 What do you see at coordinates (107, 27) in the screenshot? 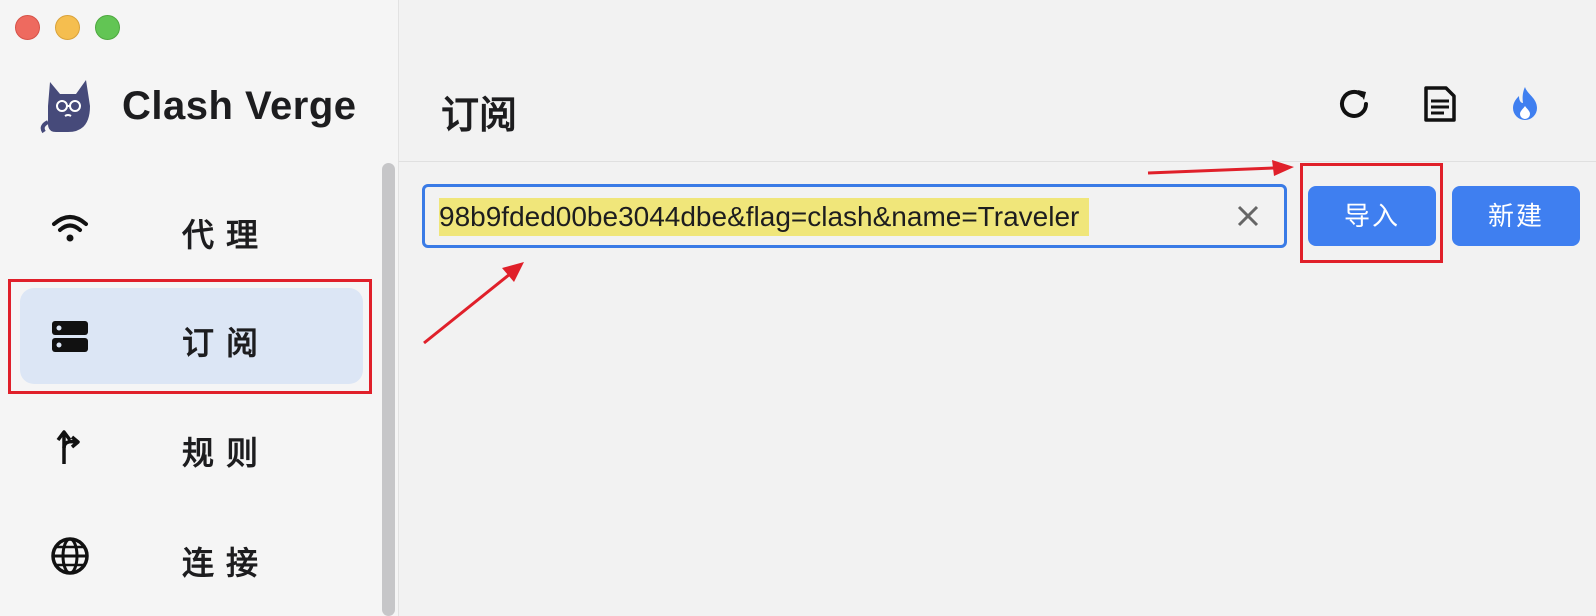
I see `maximize-window-button` at bounding box center [107, 27].